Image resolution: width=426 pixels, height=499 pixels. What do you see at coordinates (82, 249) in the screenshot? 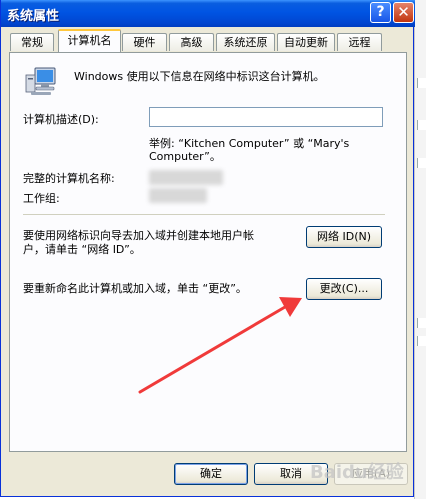
I see `network-id-text-line2: 户，请单击 “网络 ID”。` at bounding box center [82, 249].